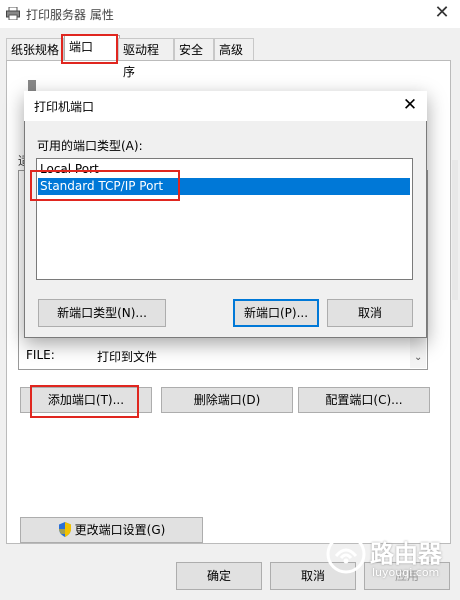 This screenshot has width=460, height=600. Describe the element at coordinates (219, 576) in the screenshot. I see `ok-button: 确定` at that location.